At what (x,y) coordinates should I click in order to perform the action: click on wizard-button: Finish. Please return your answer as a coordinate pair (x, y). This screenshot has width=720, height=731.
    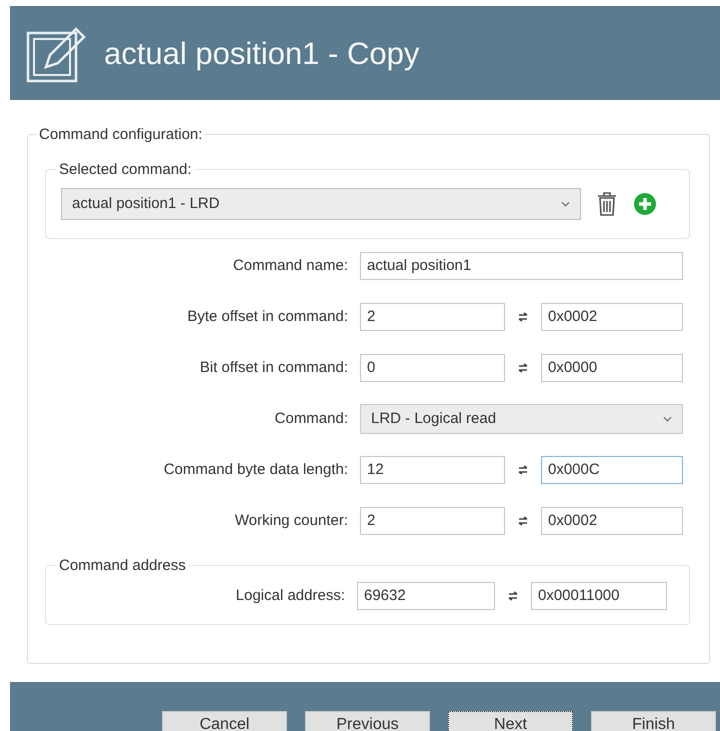
    Looking at the image, I should click on (653, 721).